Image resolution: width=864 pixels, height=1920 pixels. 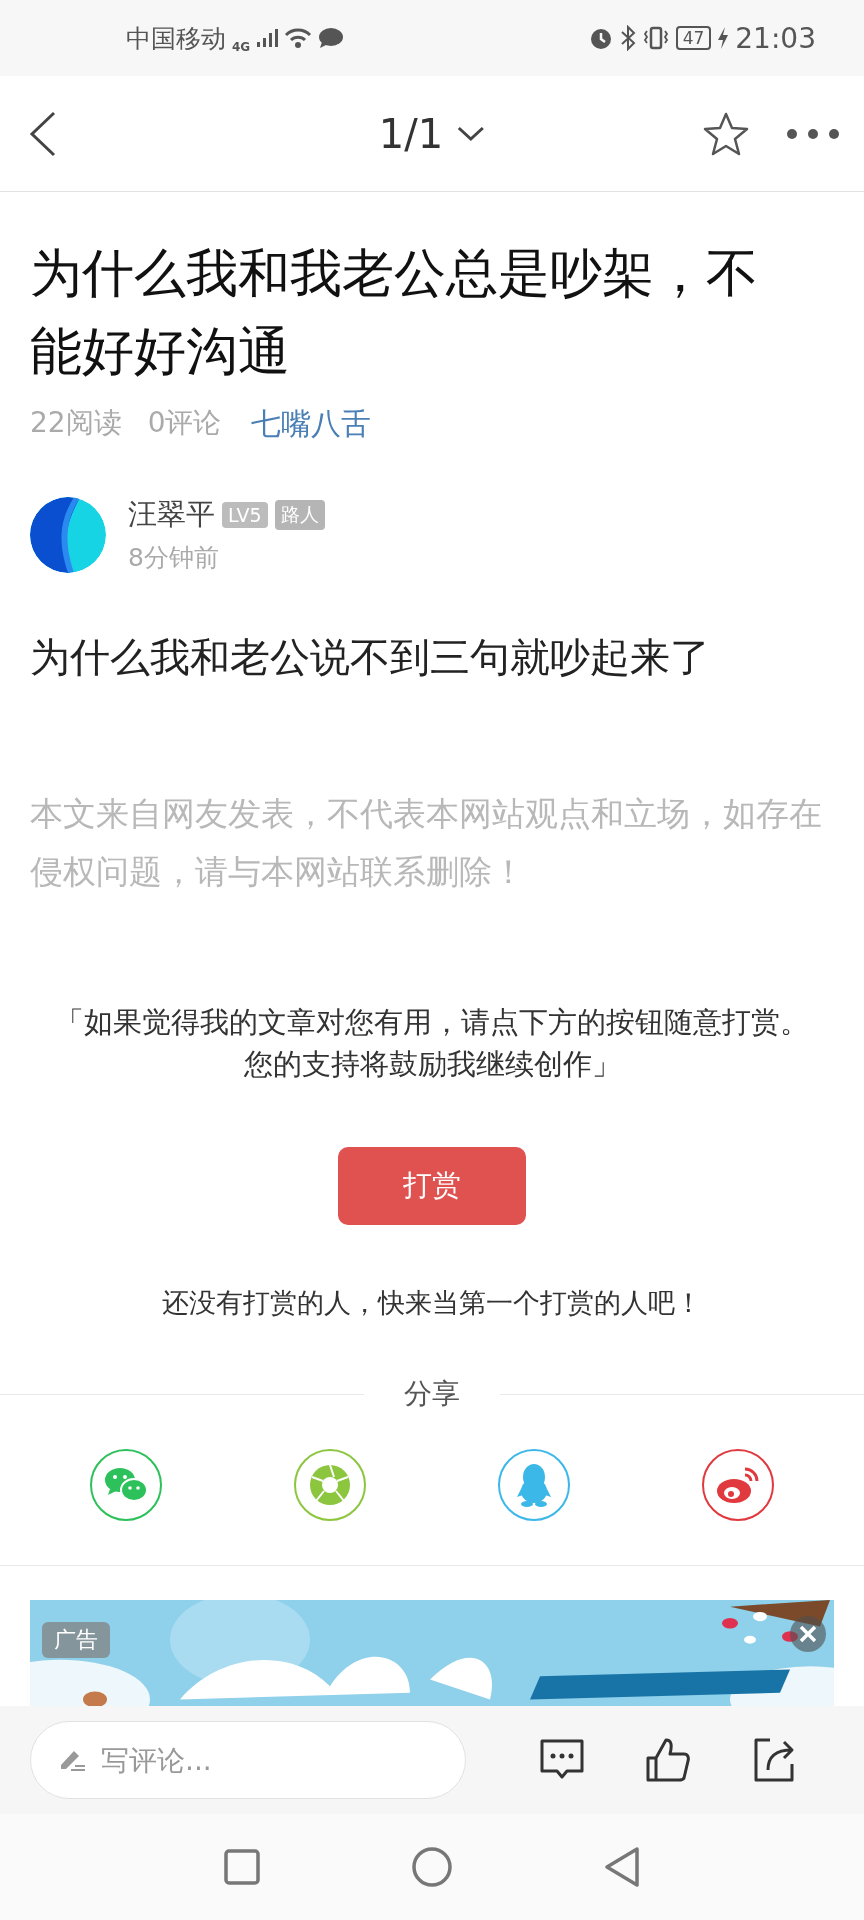 What do you see at coordinates (331, 38) in the screenshot?
I see `chat-bubble-icon` at bounding box center [331, 38].